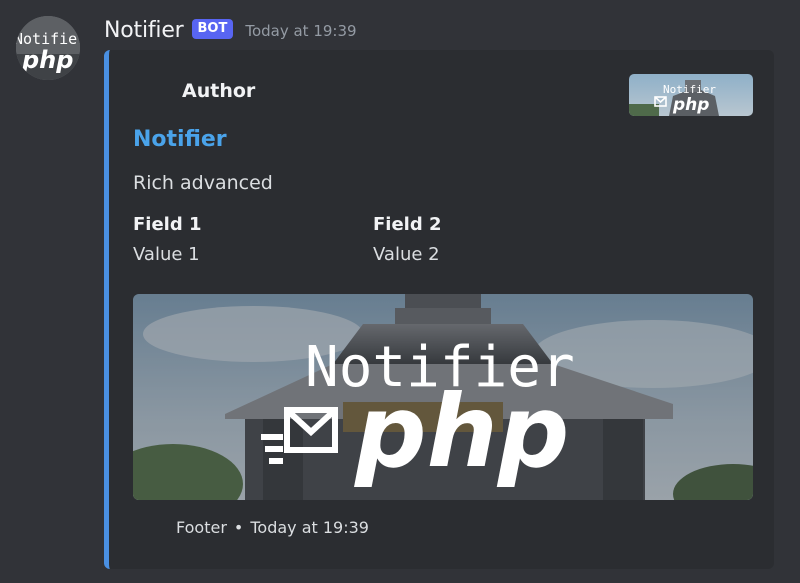 The image size is (800, 583). I want to click on embed-footer: Footer • Today at 19:39, so click(272, 527).